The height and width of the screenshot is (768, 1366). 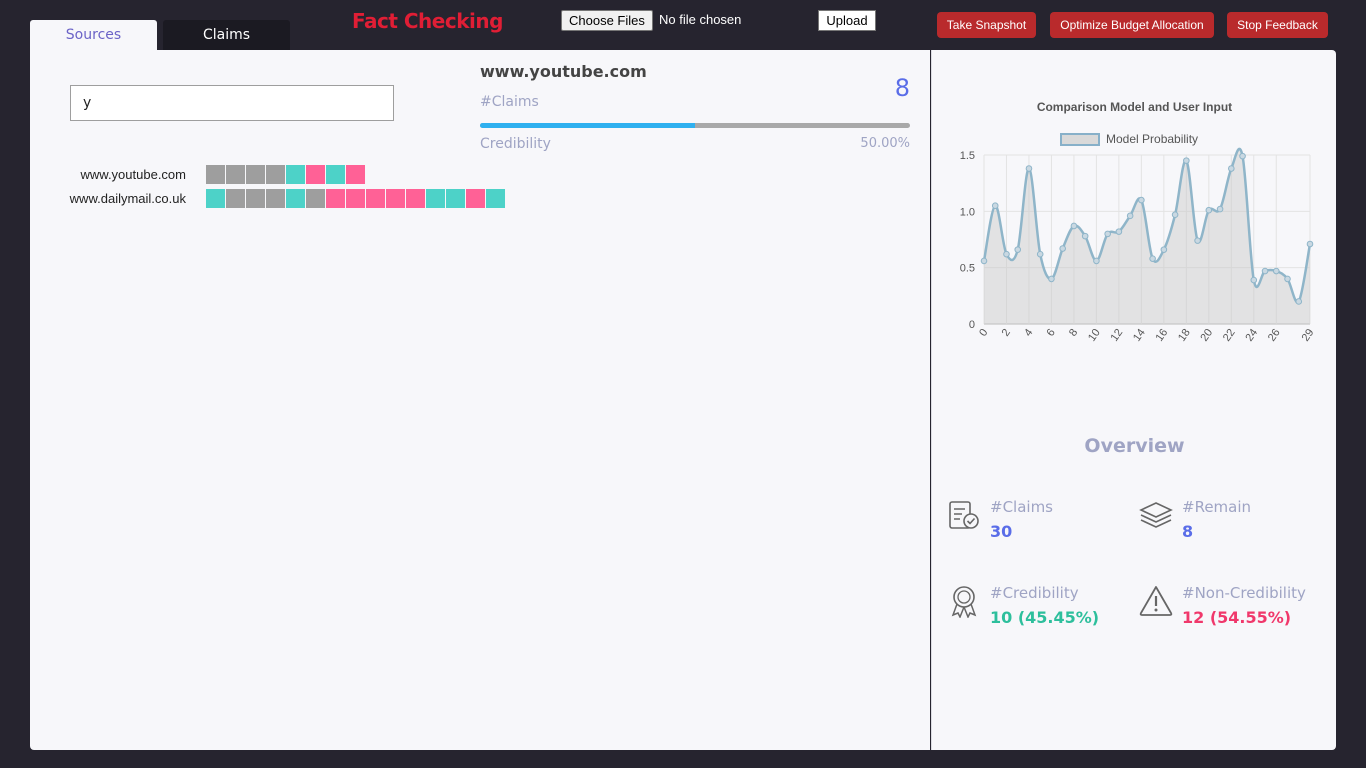 What do you see at coordinates (1132, 25) in the screenshot?
I see `optimize-budget-button: Optimize Budget Allocation` at bounding box center [1132, 25].